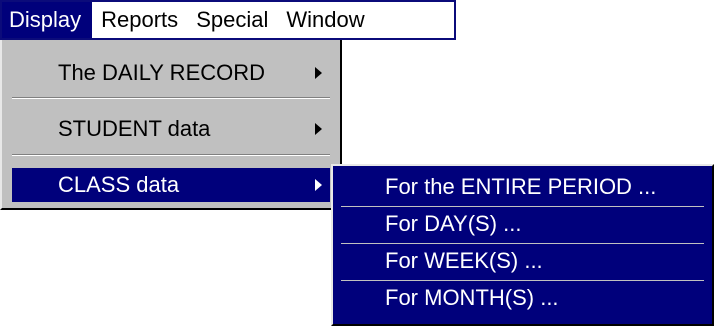 Image resolution: width=714 pixels, height=326 pixels. I want to click on menu-window: Window, so click(325, 20).